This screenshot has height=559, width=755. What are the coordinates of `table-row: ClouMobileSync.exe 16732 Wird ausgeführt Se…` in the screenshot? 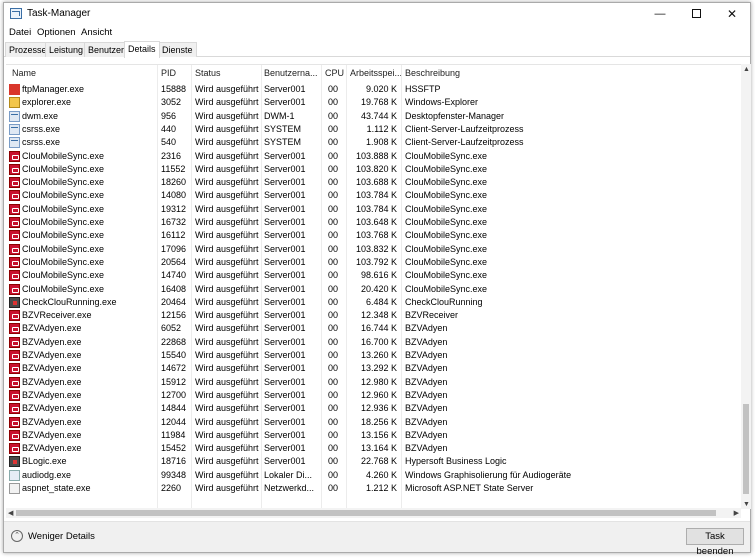 It's located at (374, 222).